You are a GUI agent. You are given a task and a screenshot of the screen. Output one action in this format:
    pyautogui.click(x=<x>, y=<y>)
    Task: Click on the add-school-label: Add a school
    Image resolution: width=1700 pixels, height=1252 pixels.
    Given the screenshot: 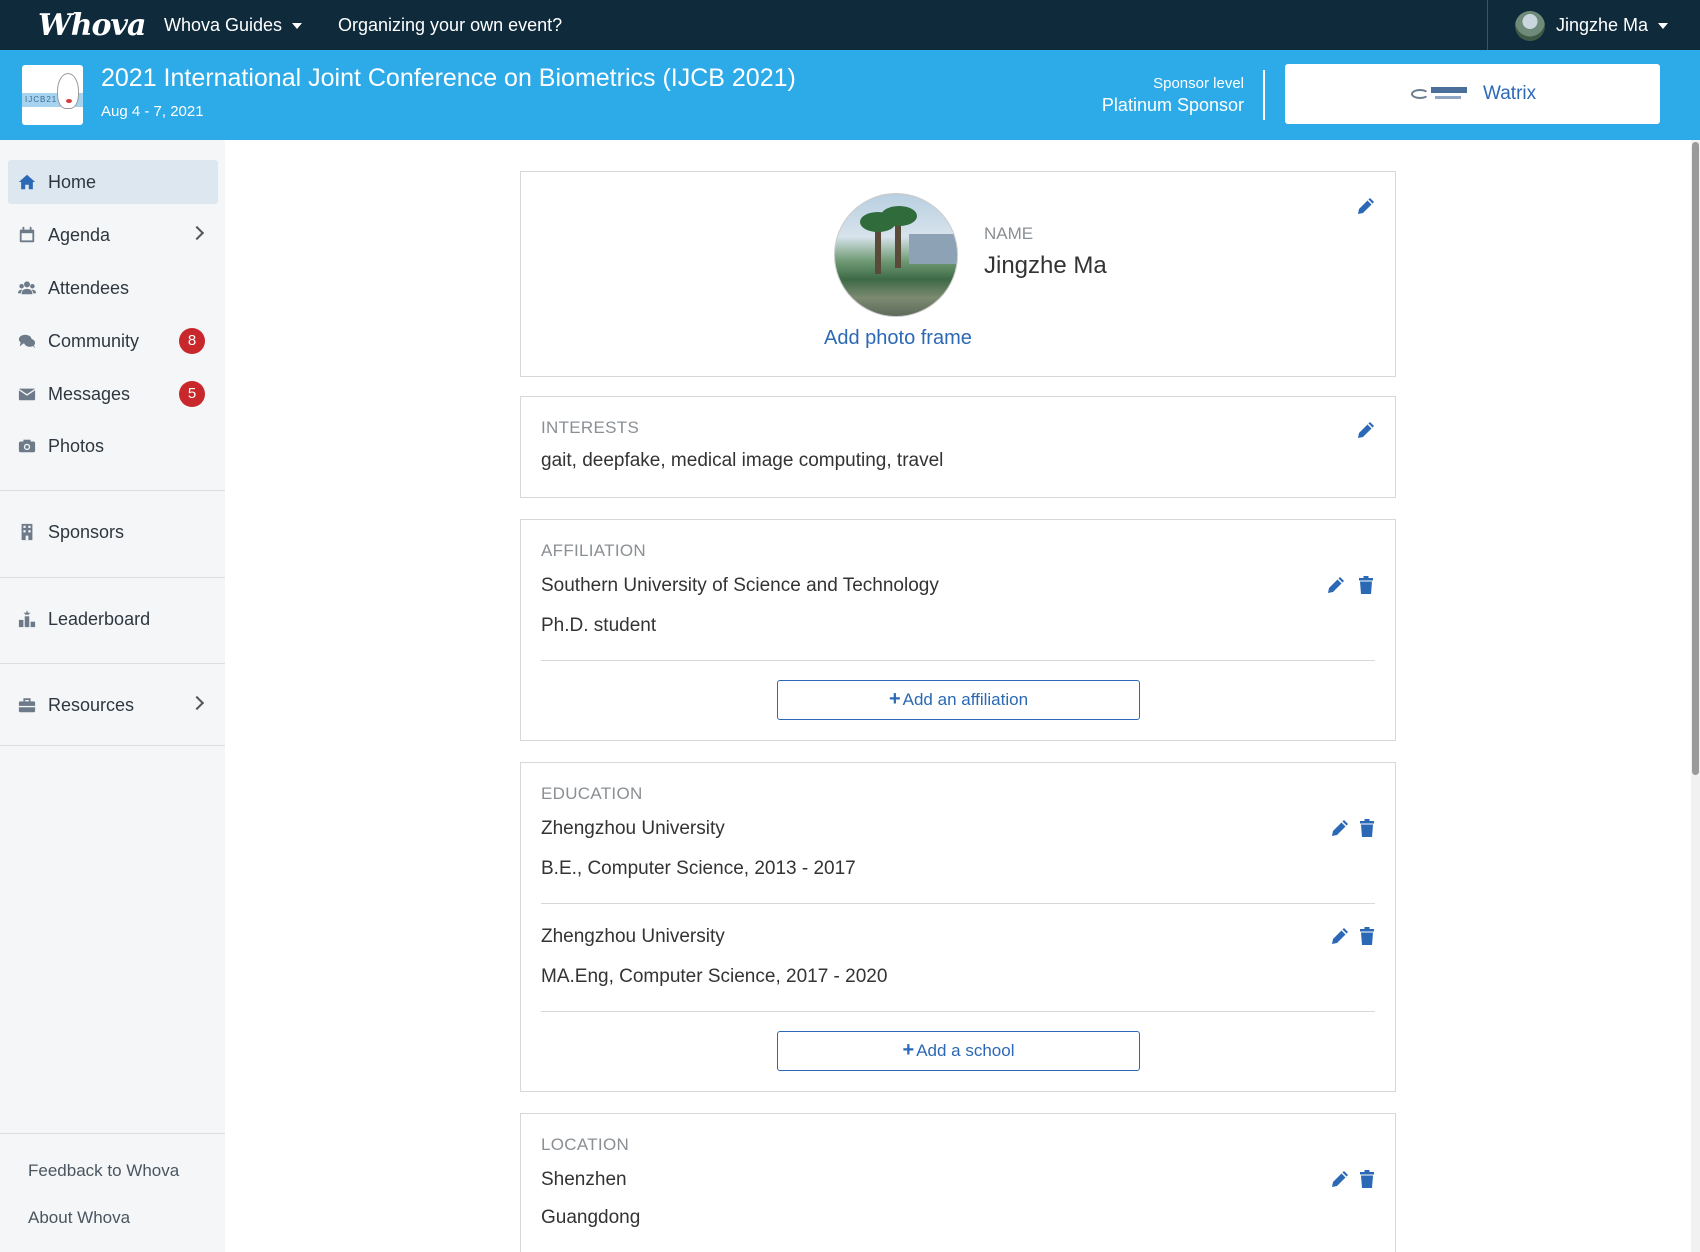 What is the action you would take?
    pyautogui.click(x=965, y=1050)
    